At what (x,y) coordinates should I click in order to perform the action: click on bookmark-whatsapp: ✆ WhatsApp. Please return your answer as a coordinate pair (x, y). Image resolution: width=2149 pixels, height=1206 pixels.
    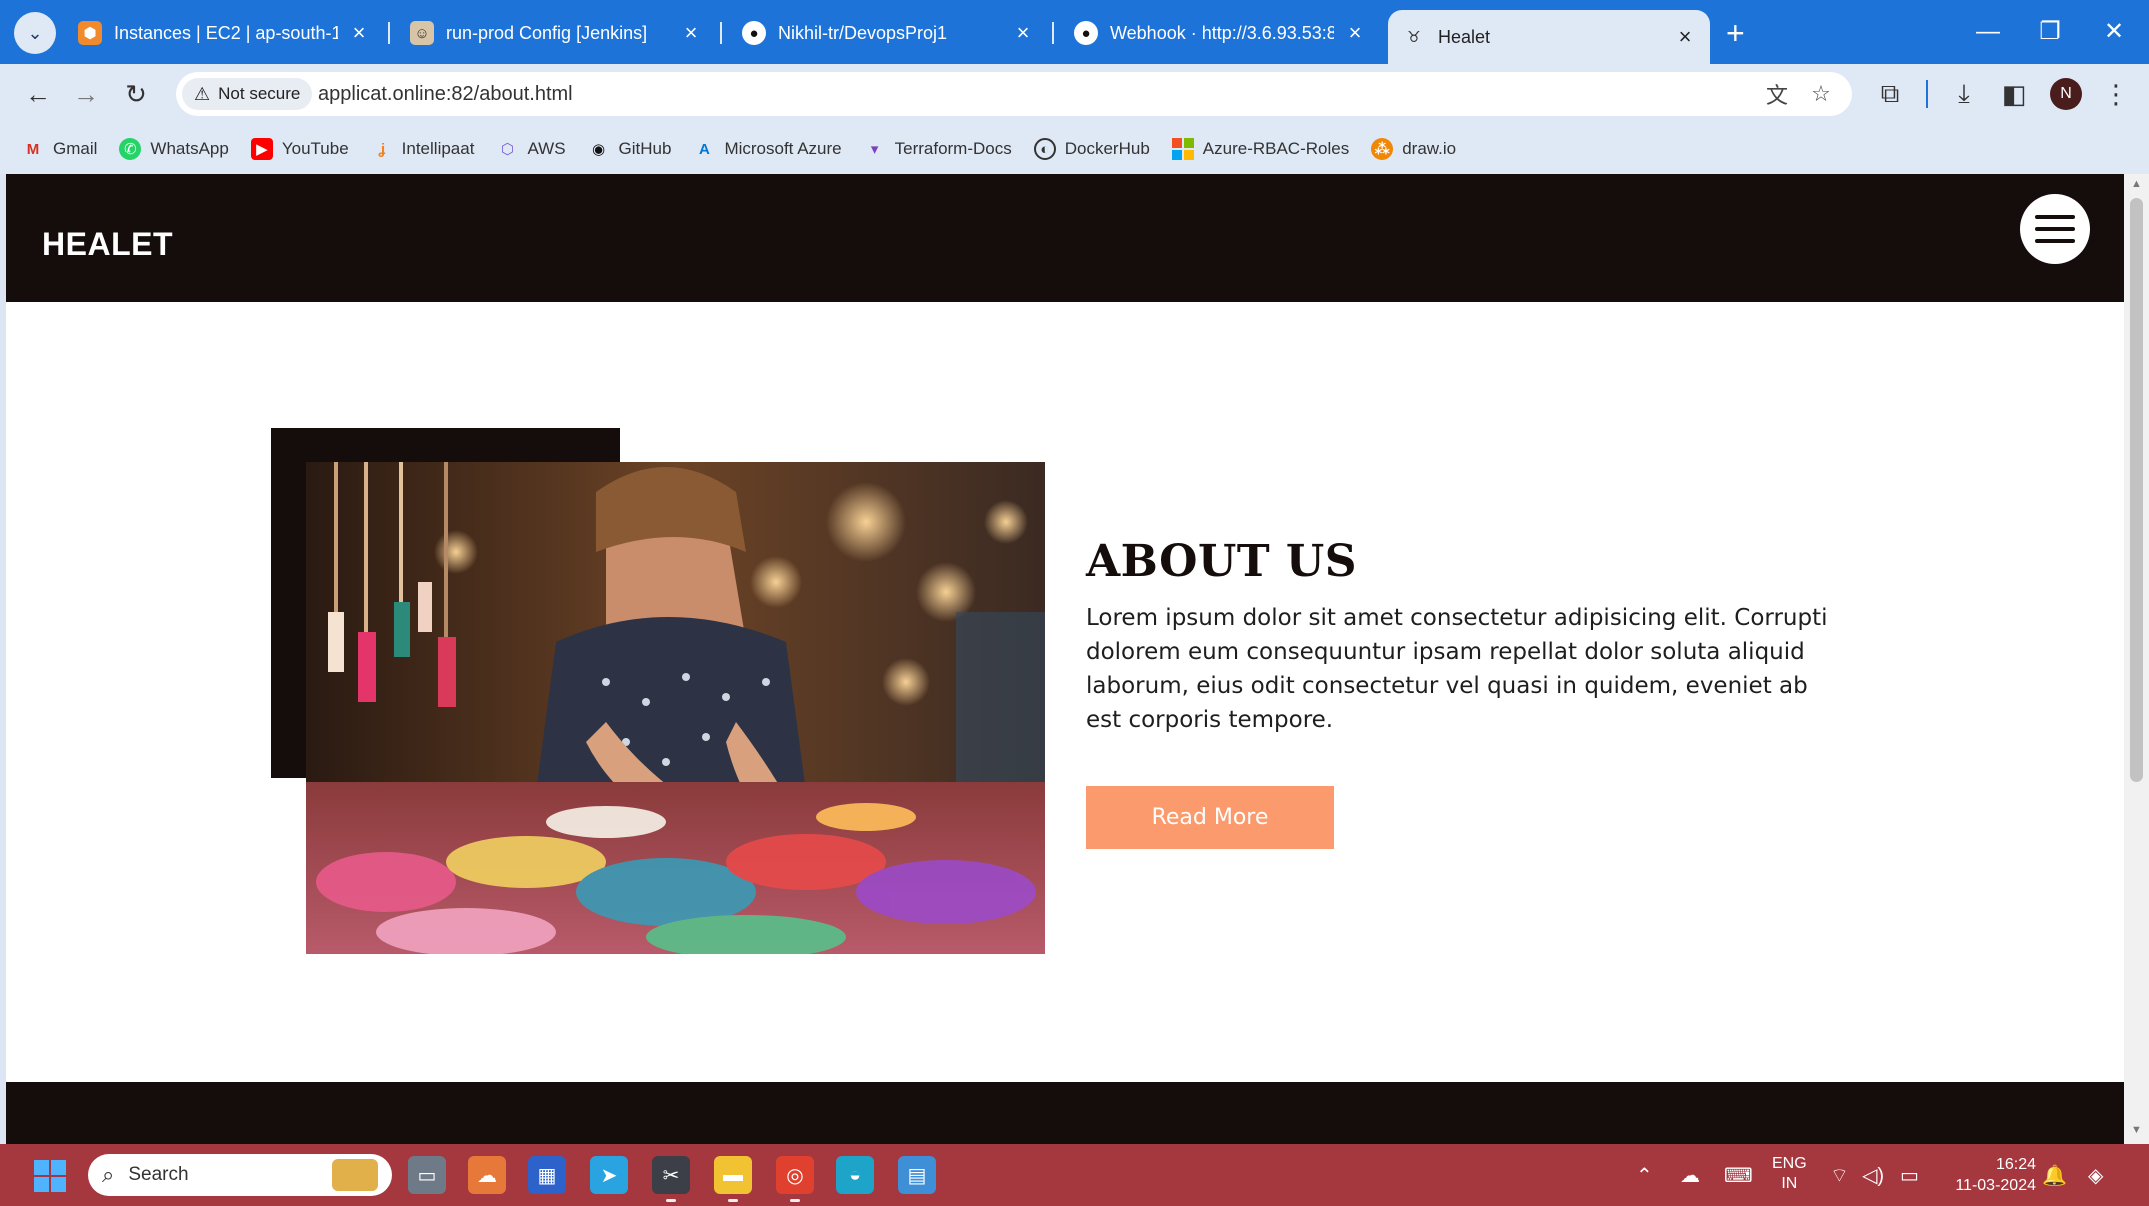
    Looking at the image, I should click on (174, 149).